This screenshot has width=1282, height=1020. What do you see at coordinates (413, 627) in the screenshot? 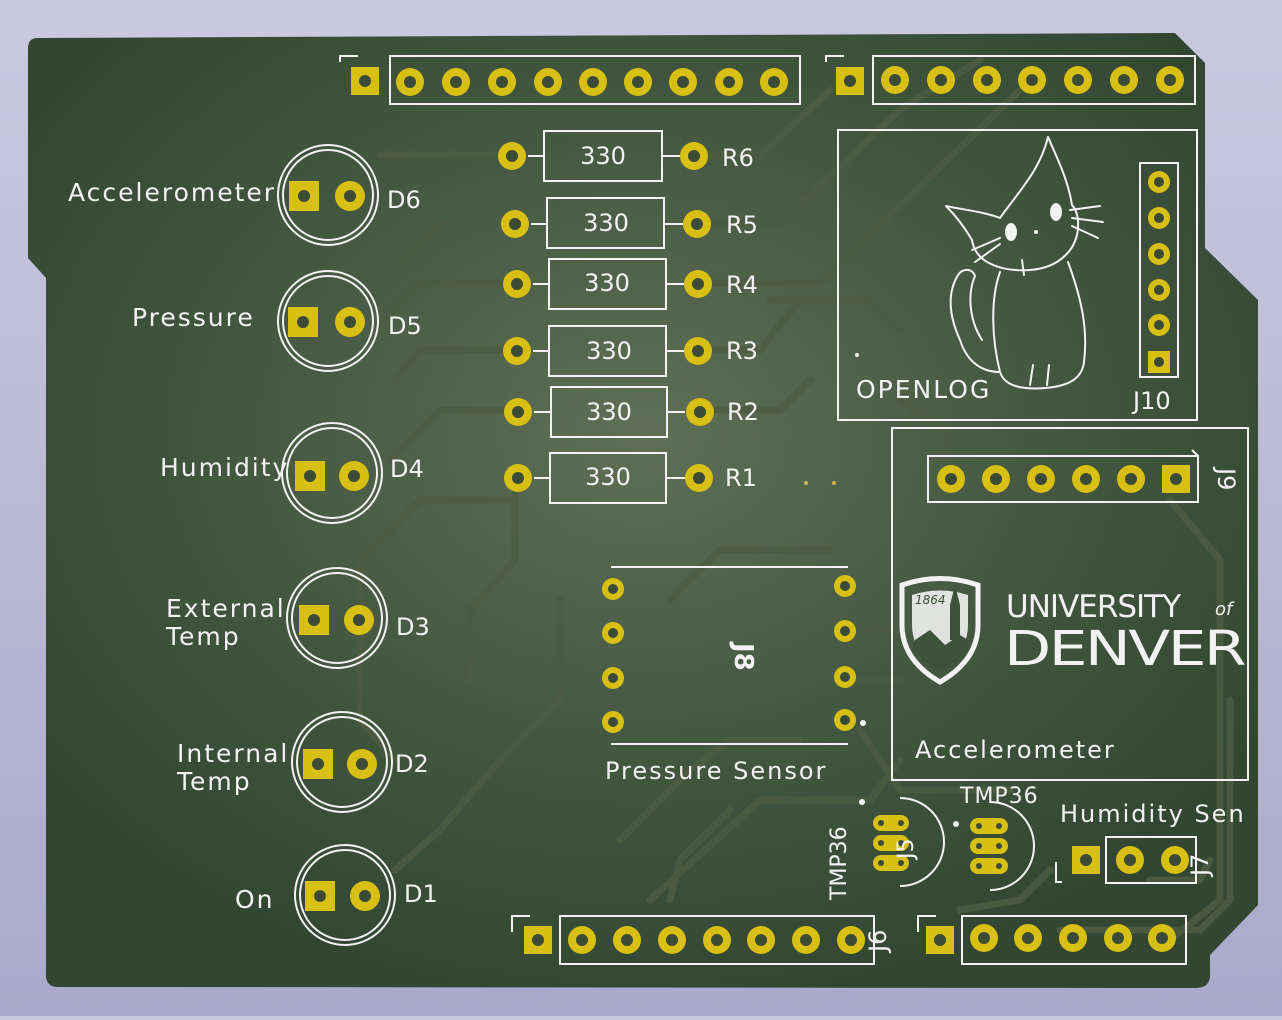
I see `led-ref: D3` at bounding box center [413, 627].